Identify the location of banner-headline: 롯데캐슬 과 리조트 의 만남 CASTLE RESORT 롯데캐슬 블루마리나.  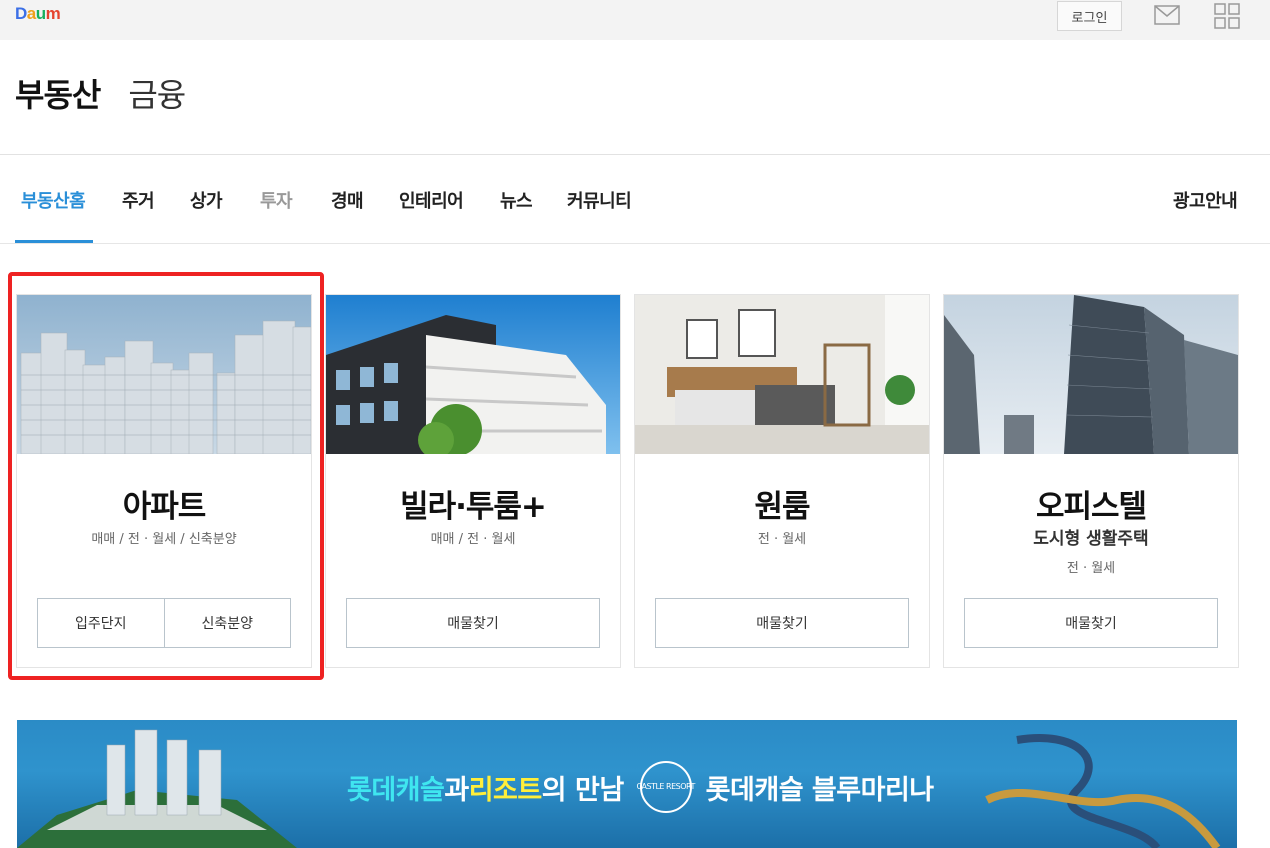
(640, 787).